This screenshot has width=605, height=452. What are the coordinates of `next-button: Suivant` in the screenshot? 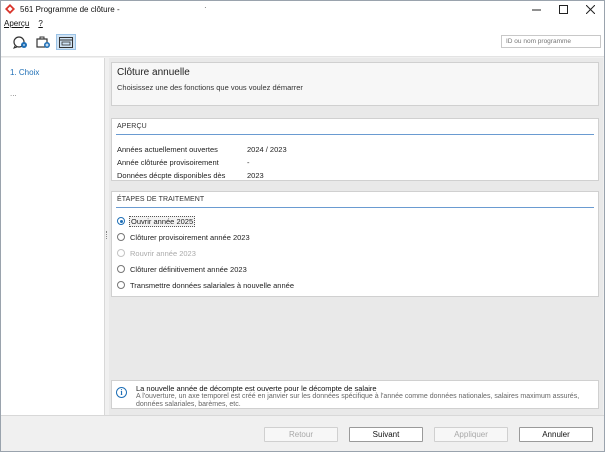 It's located at (386, 434).